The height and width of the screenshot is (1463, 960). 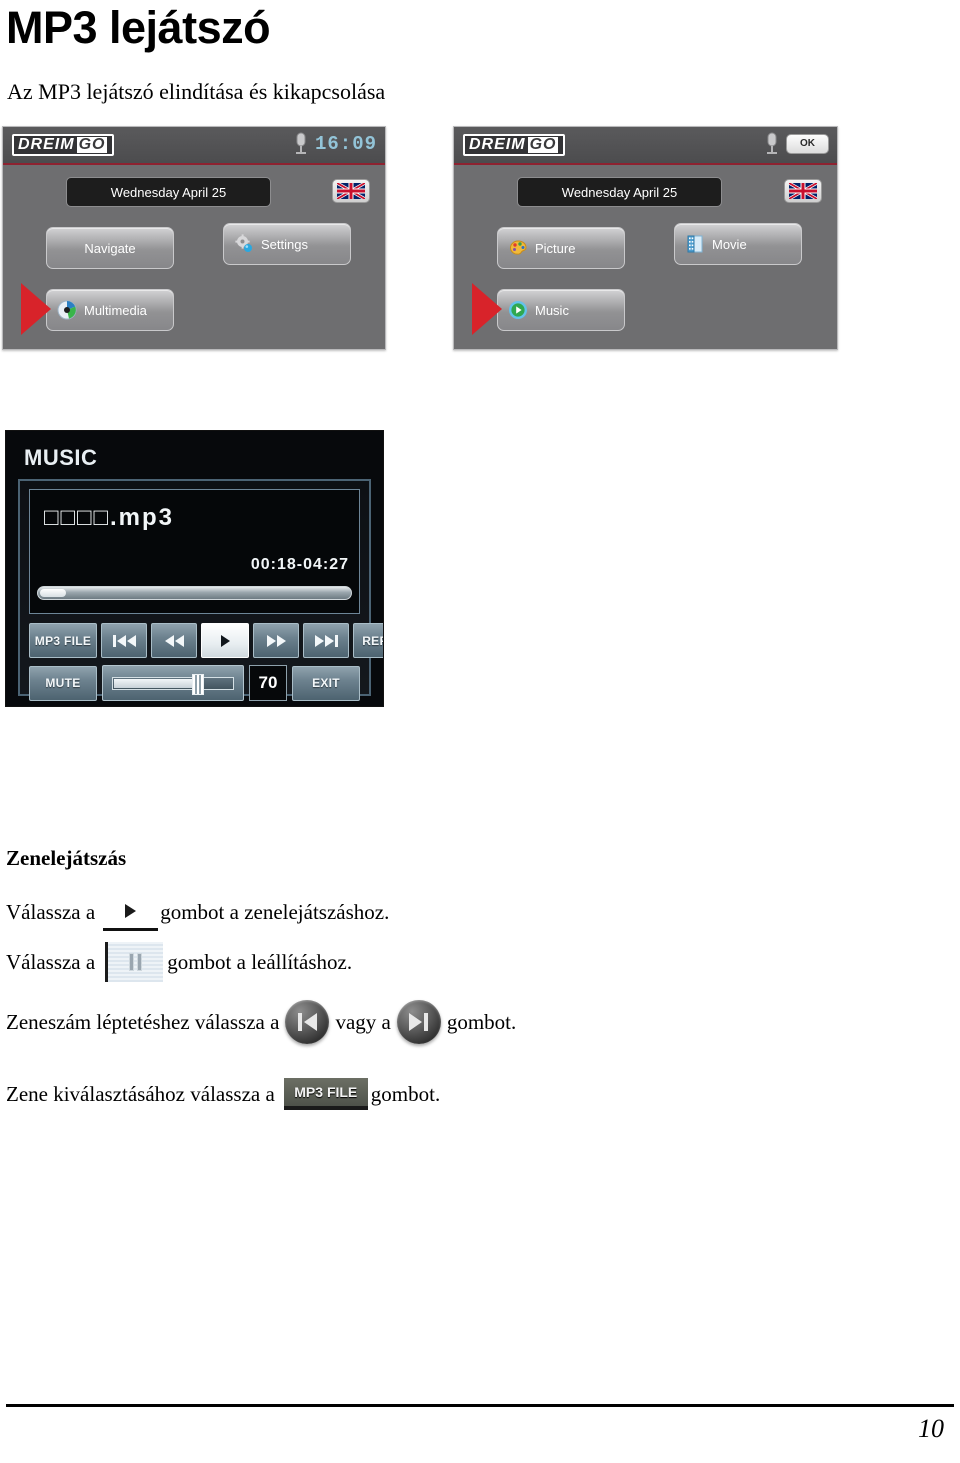 I want to click on menu-button-label: Music, so click(x=552, y=310).